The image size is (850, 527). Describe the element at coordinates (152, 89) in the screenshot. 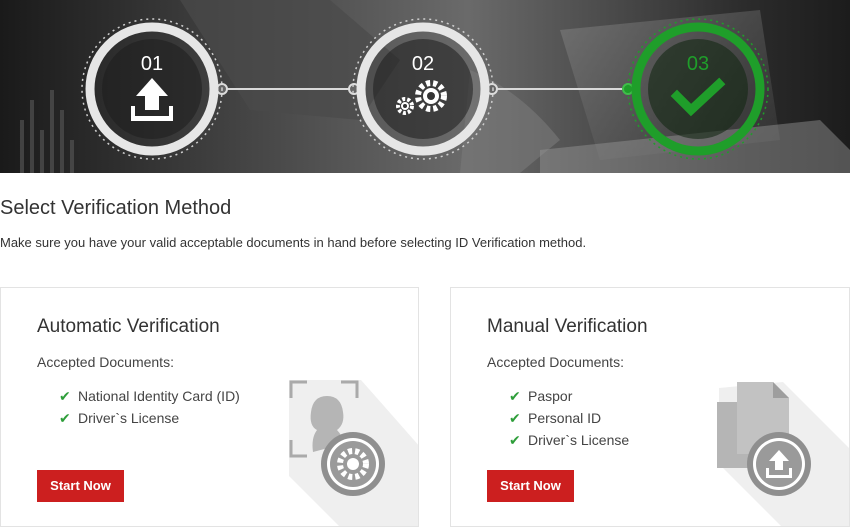

I see `step-1: 01` at that location.